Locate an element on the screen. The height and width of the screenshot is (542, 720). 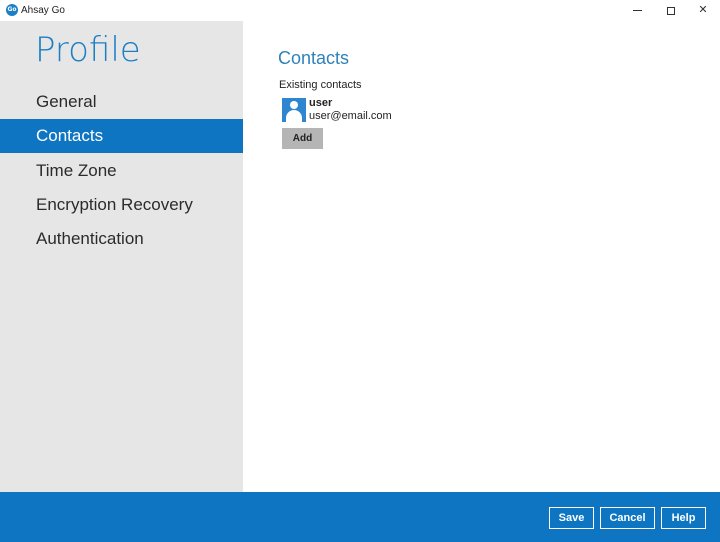
maximize-icon is located at coordinates (671, 10).